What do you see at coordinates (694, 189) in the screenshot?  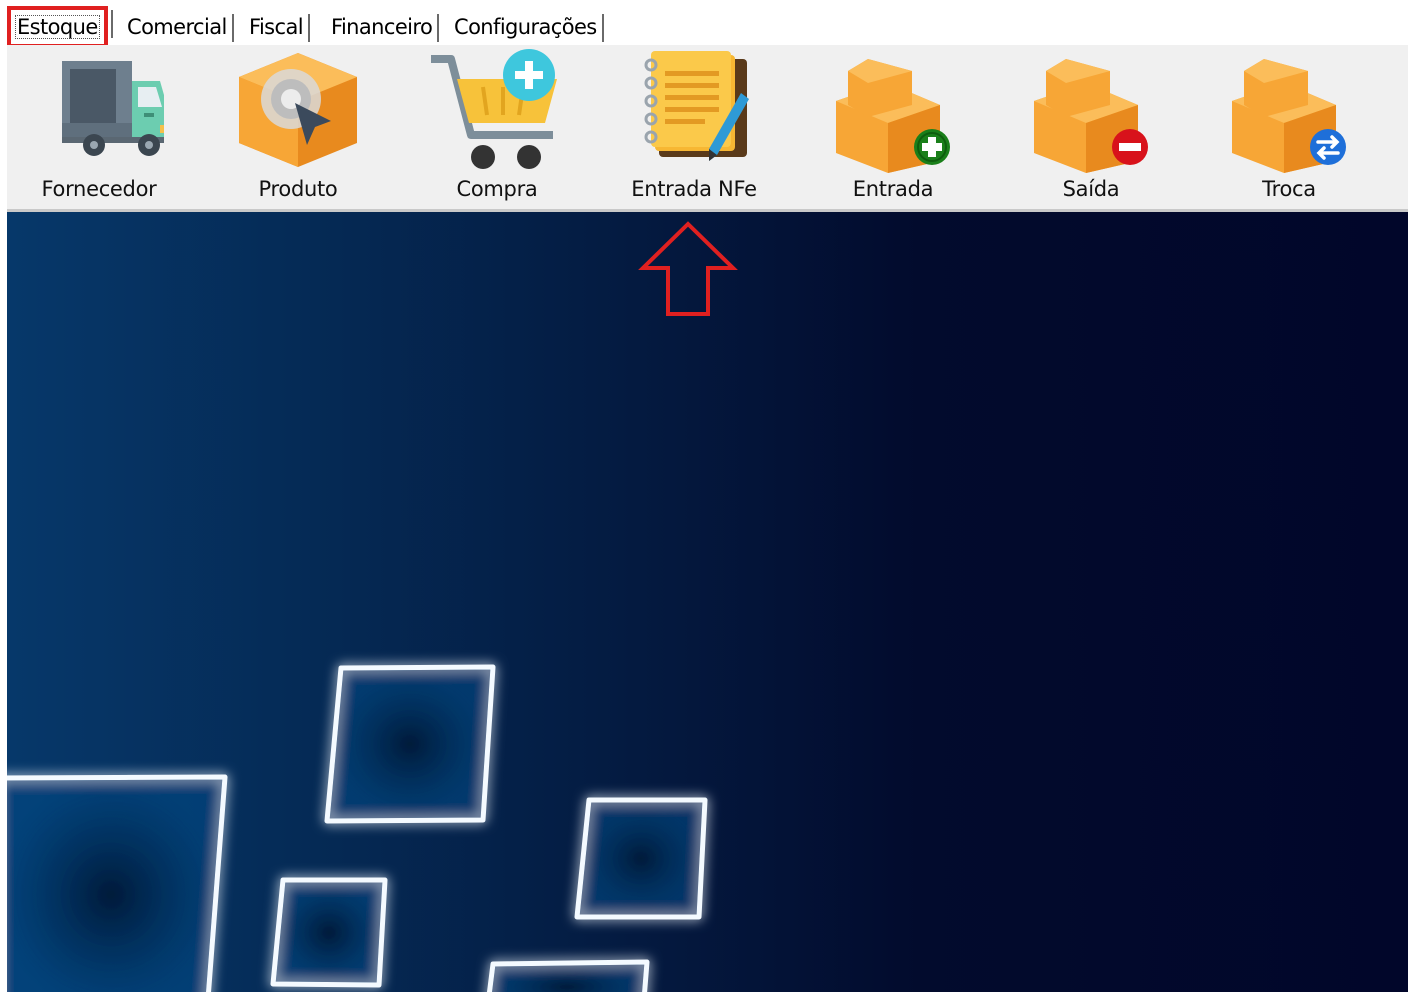 I see `entrada-nfe-label: Entrada NFe` at bounding box center [694, 189].